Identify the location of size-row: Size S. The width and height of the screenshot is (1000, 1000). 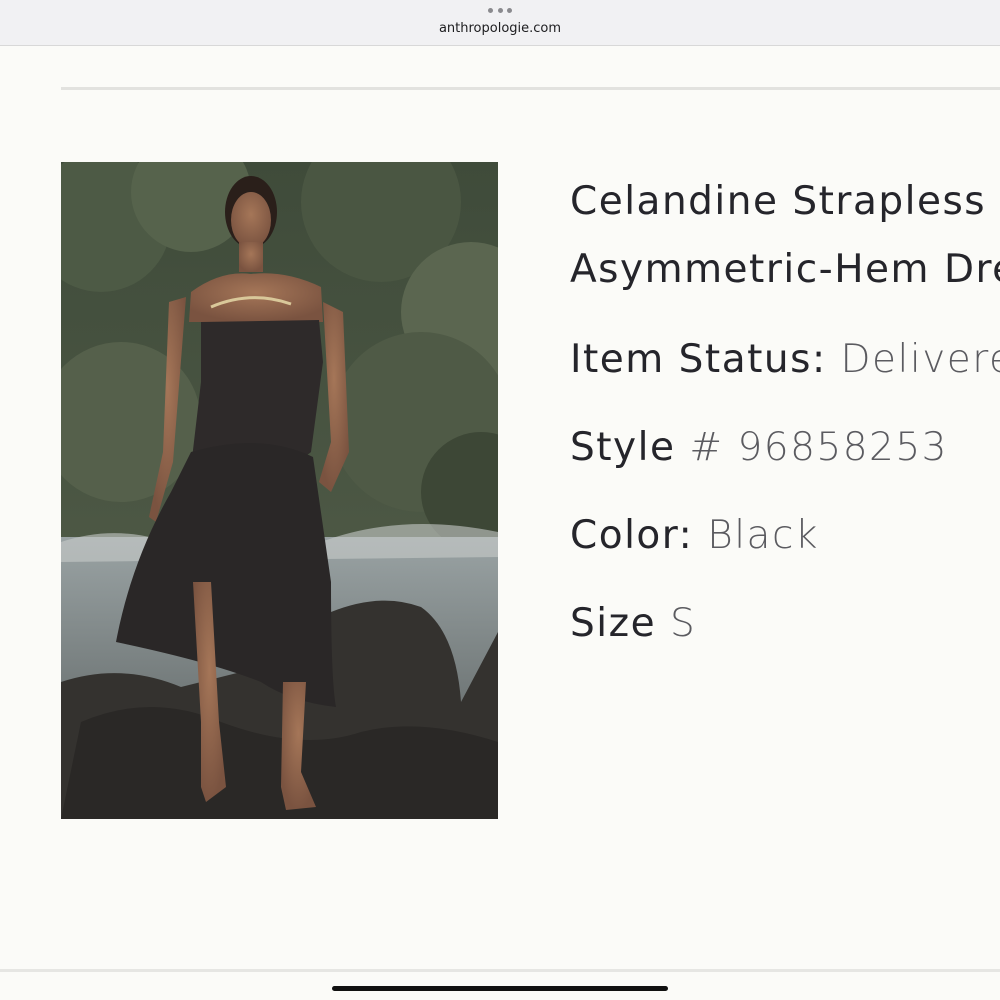
(785, 624).